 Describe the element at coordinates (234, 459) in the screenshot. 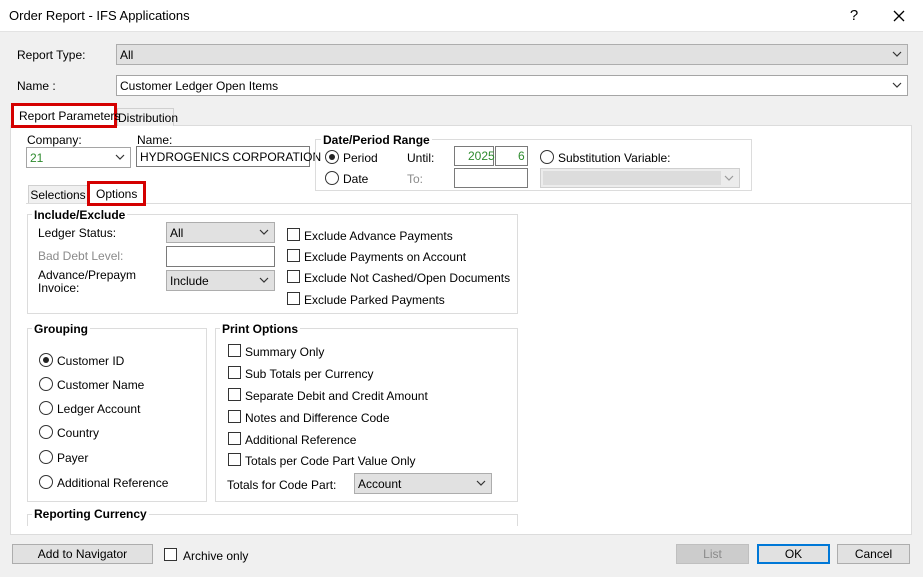

I see `totals-per-code-part-checkbox` at that location.